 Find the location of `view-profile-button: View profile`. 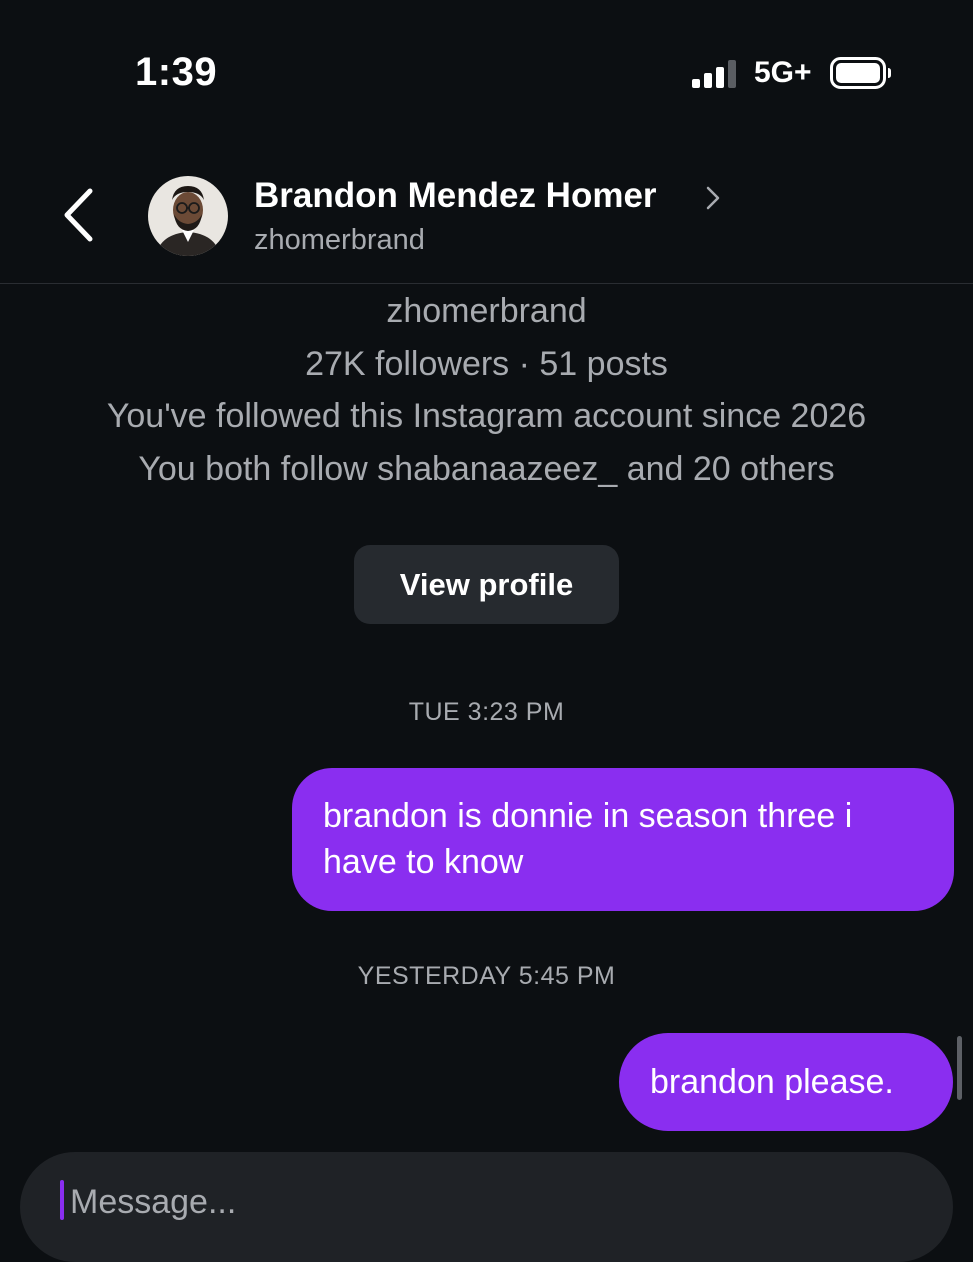

view-profile-button: View profile is located at coordinates (486, 584).